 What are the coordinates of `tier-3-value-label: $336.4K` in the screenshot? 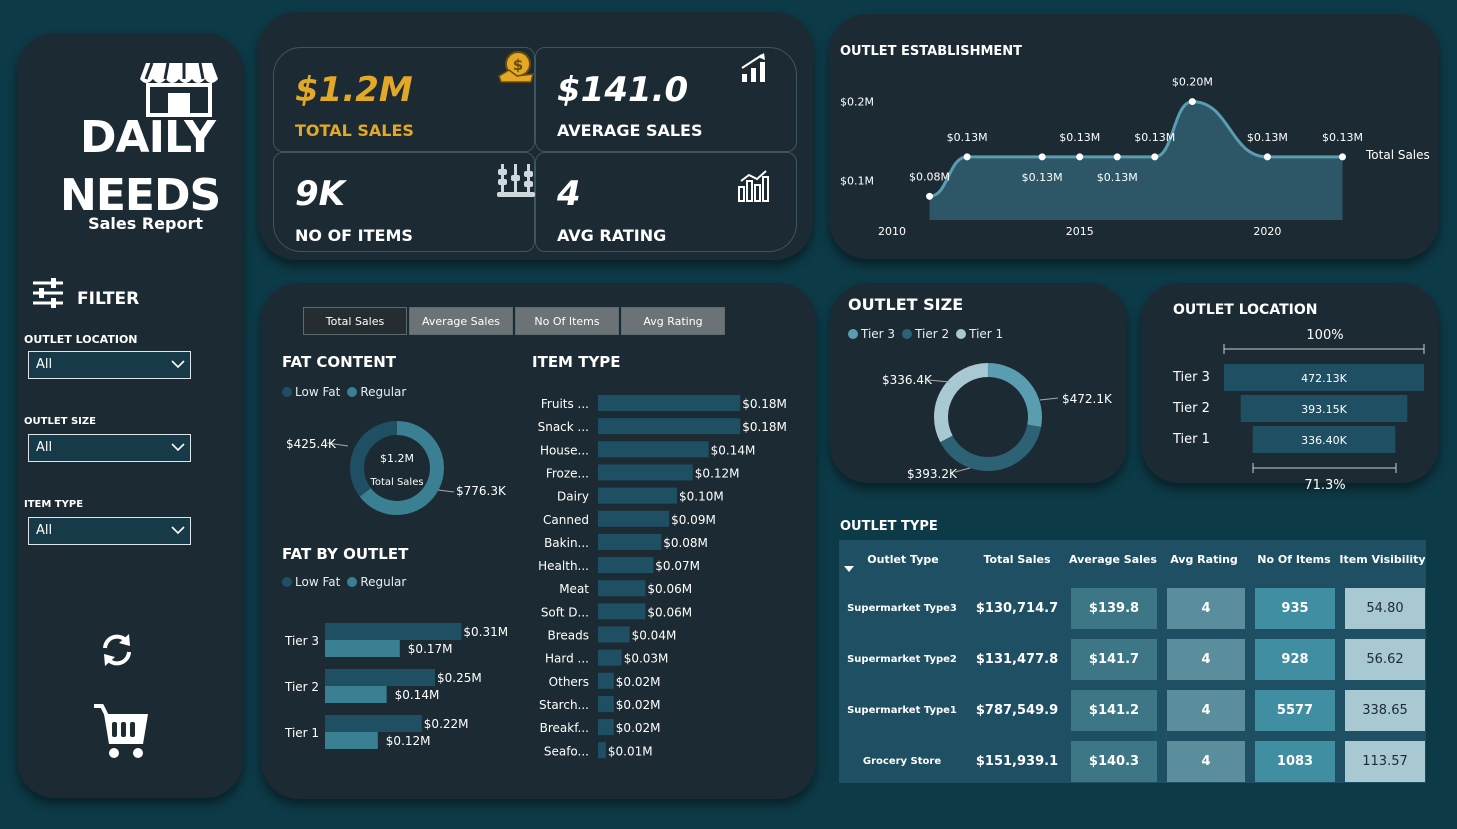 It's located at (907, 380).